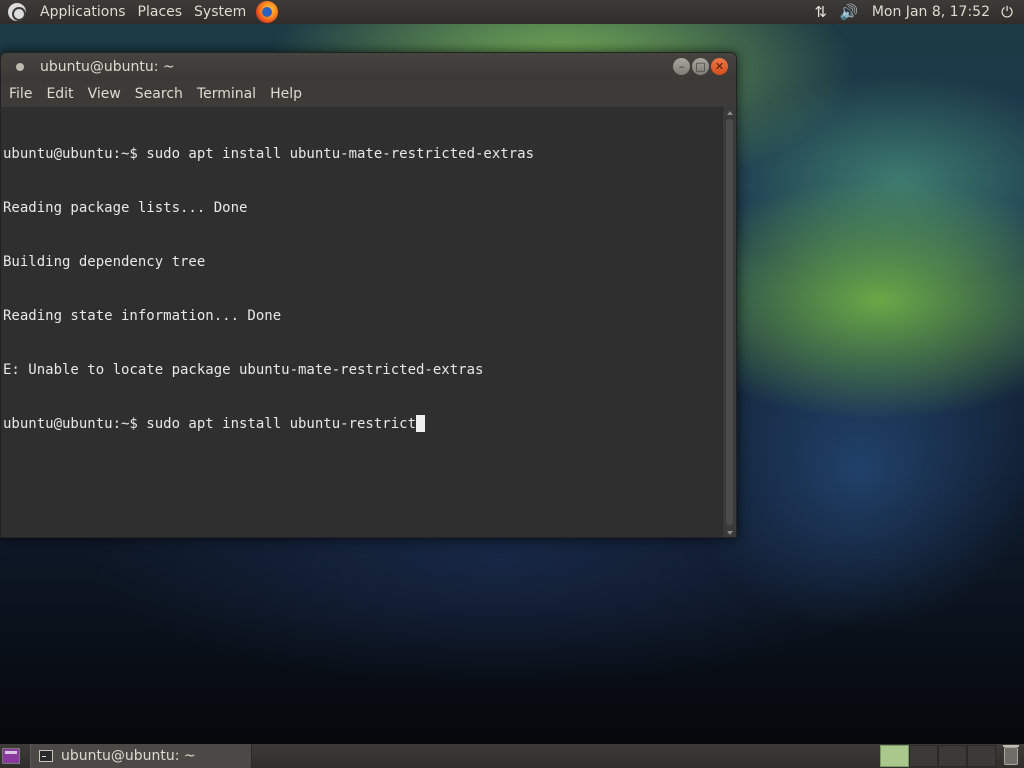 This screenshot has width=1024, height=768. What do you see at coordinates (160, 12) in the screenshot?
I see `menu-places: Places` at bounding box center [160, 12].